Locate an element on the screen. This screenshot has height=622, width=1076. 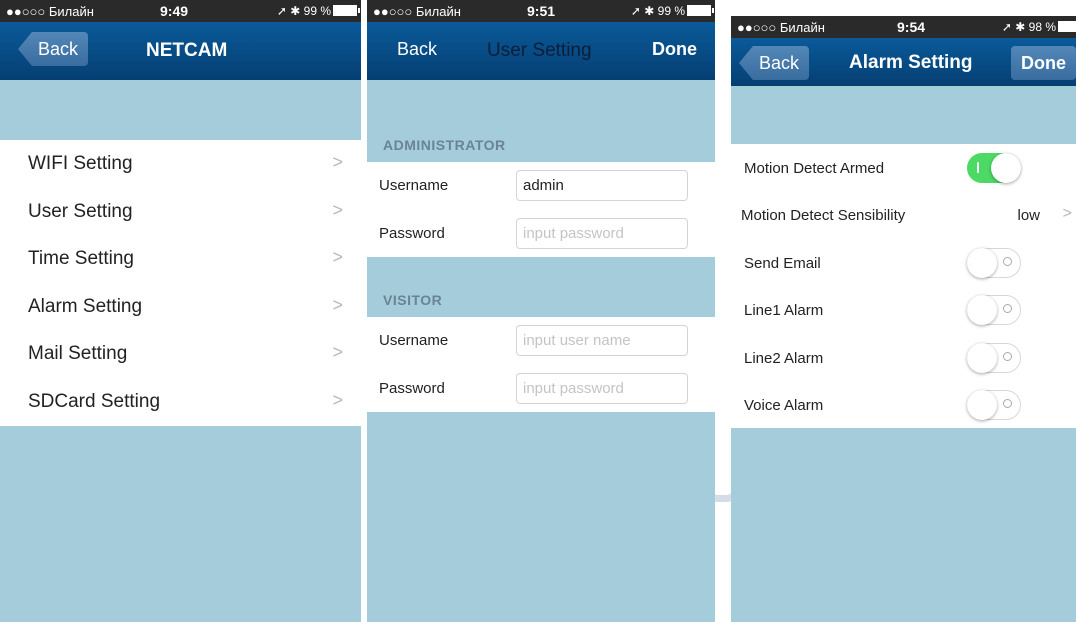
alarm-row-line1-alarm: Line1 Alarm is located at coordinates (903, 309).